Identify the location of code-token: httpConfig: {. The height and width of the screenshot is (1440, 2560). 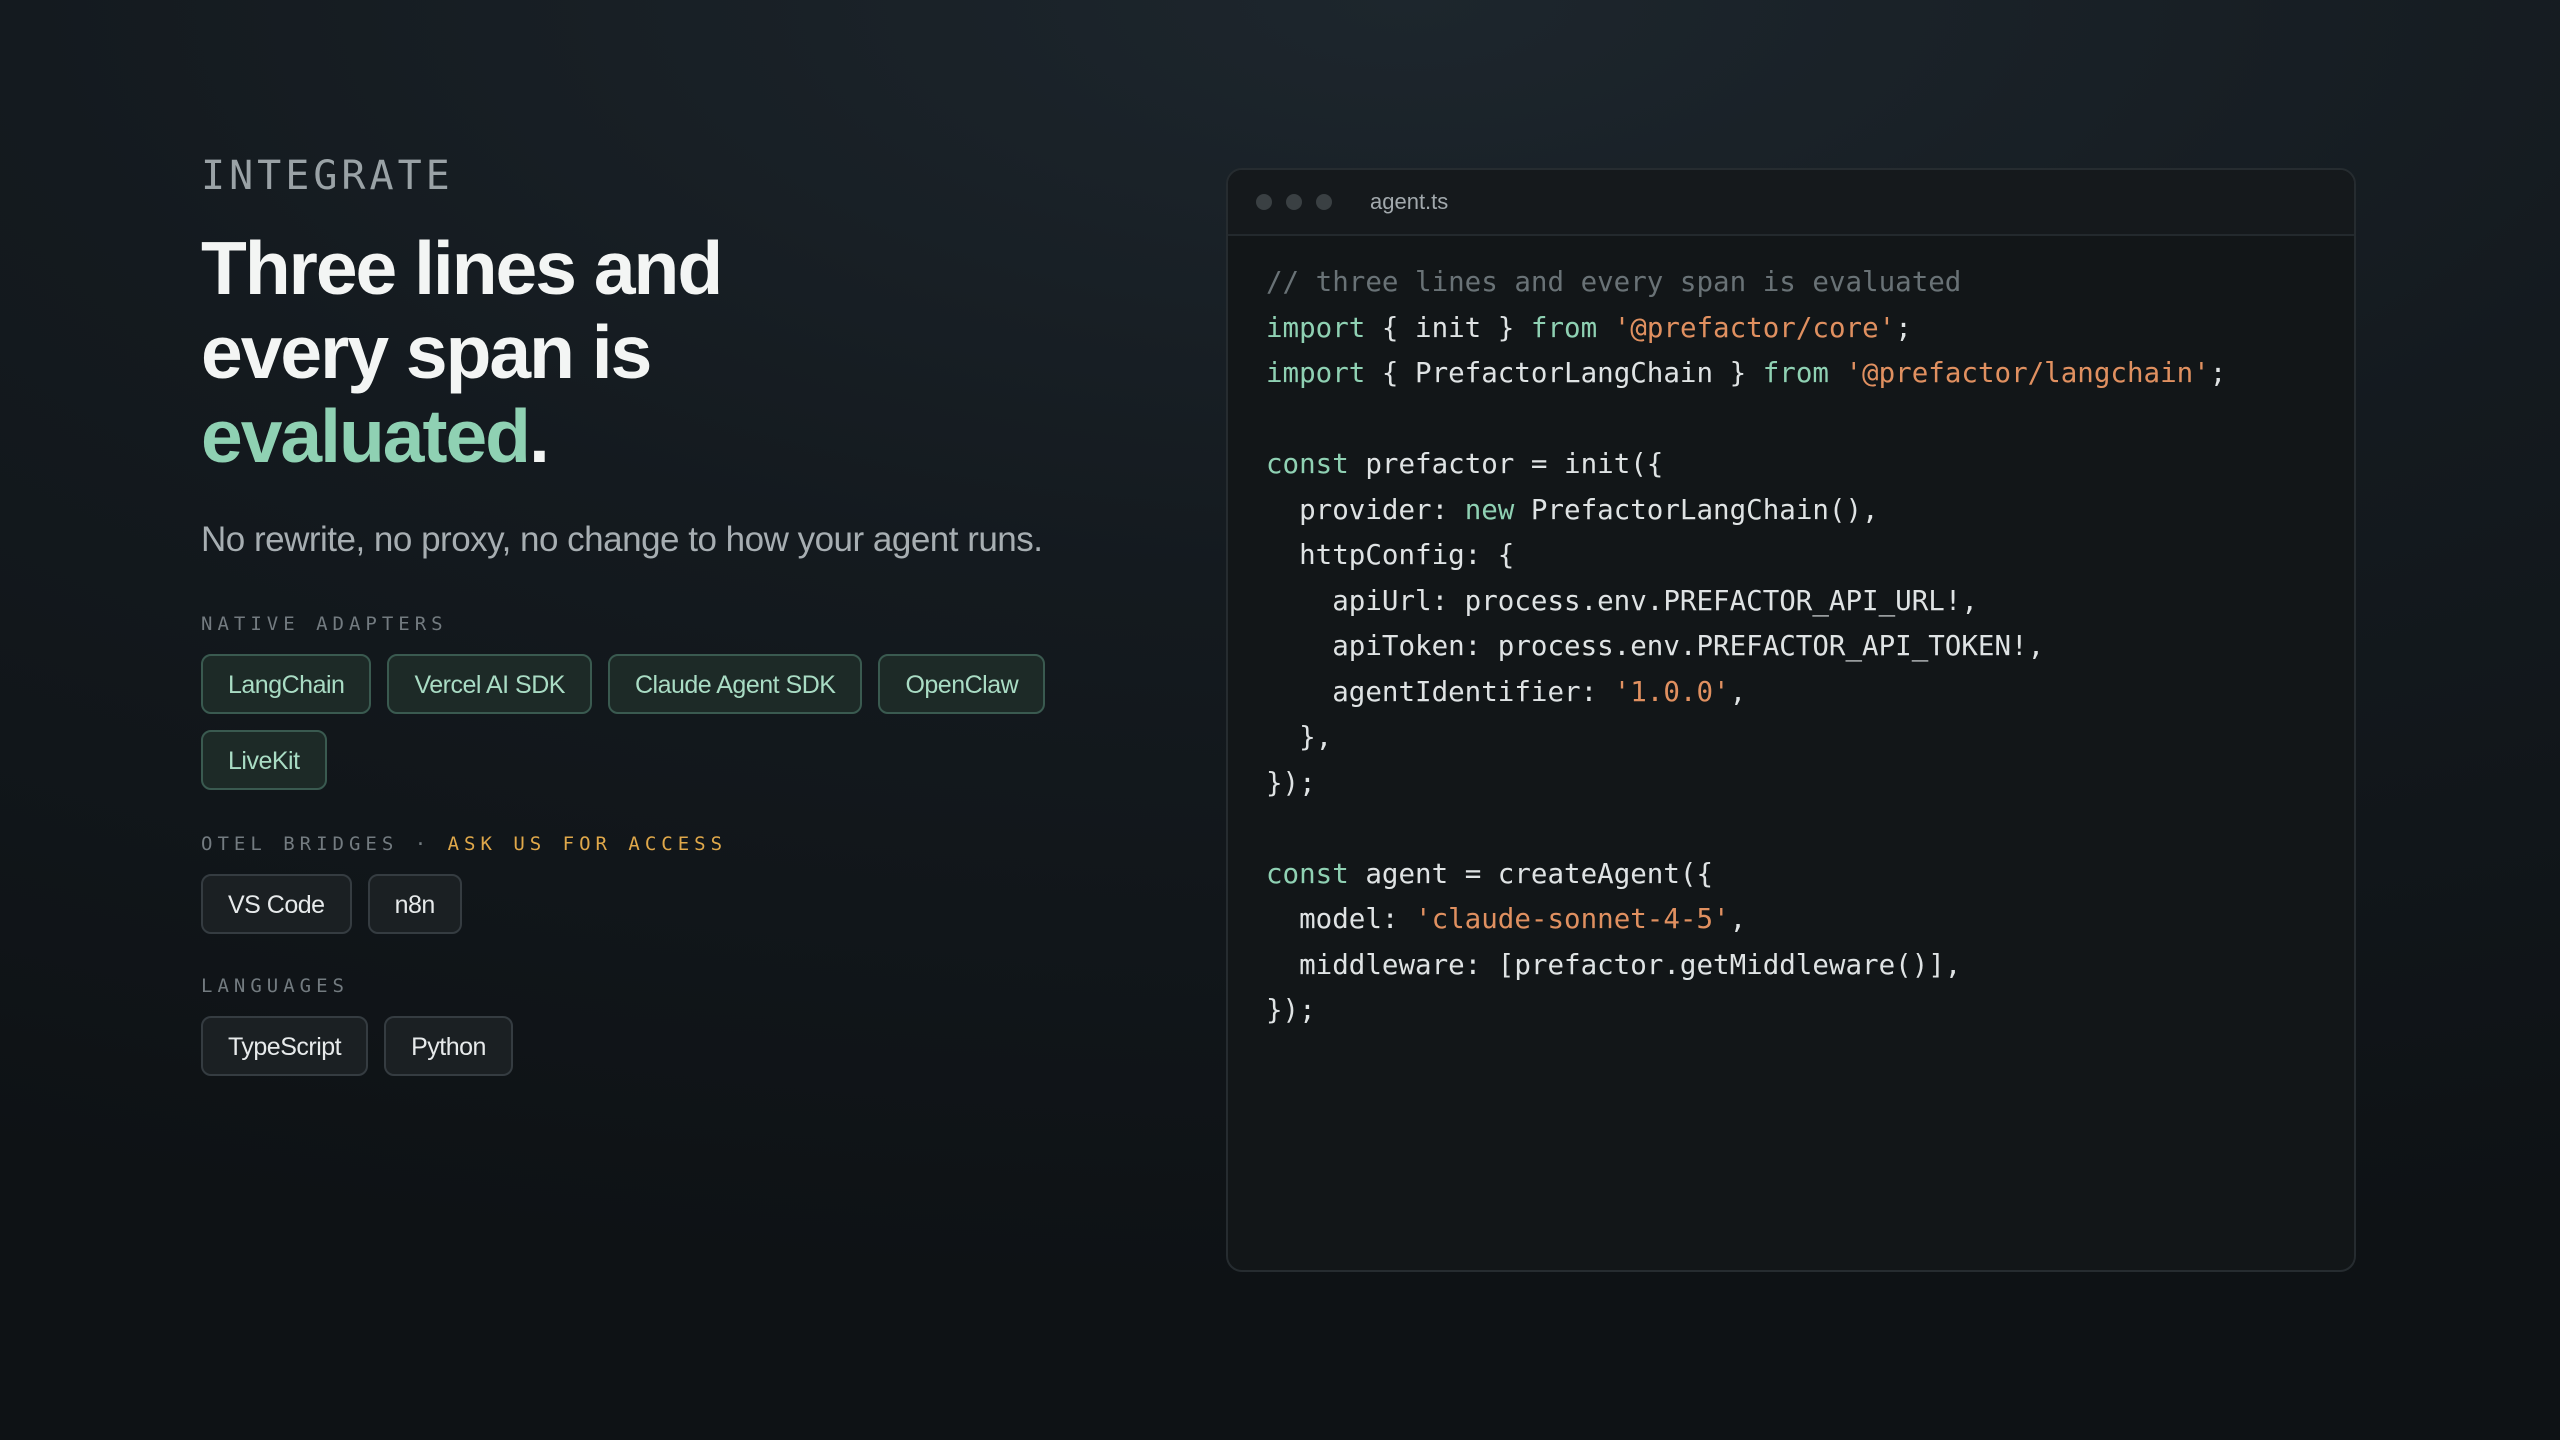
(1390, 555).